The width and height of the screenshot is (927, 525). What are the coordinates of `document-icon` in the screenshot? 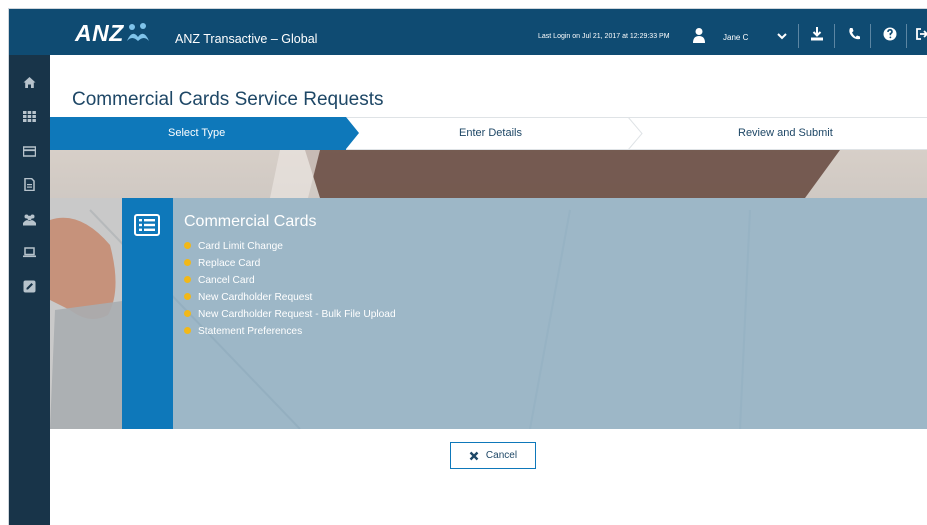 It's located at (29, 184).